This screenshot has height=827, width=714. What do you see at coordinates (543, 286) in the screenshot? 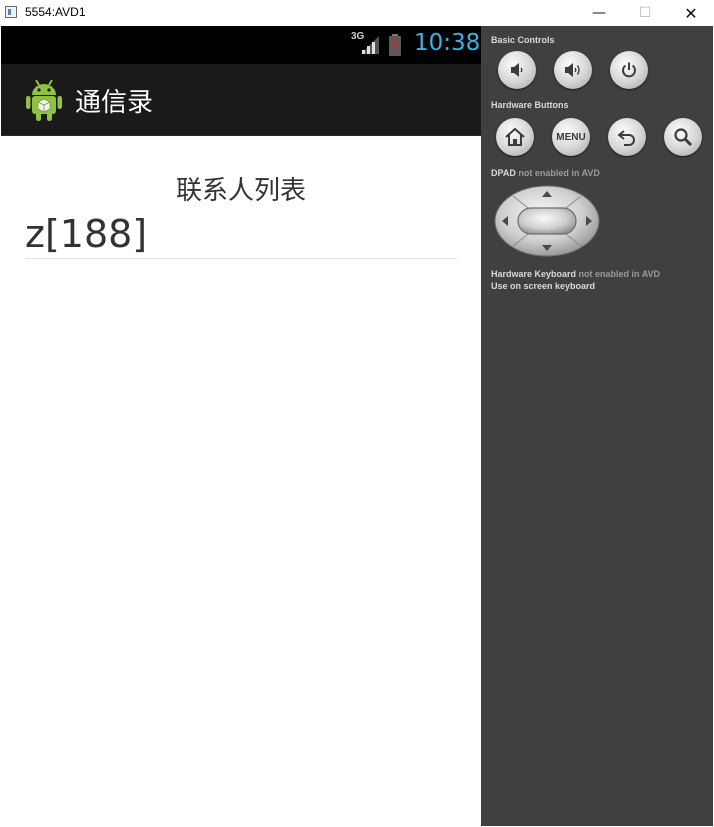
I see `keyboard-hint: Use on screen keyboard` at bounding box center [543, 286].